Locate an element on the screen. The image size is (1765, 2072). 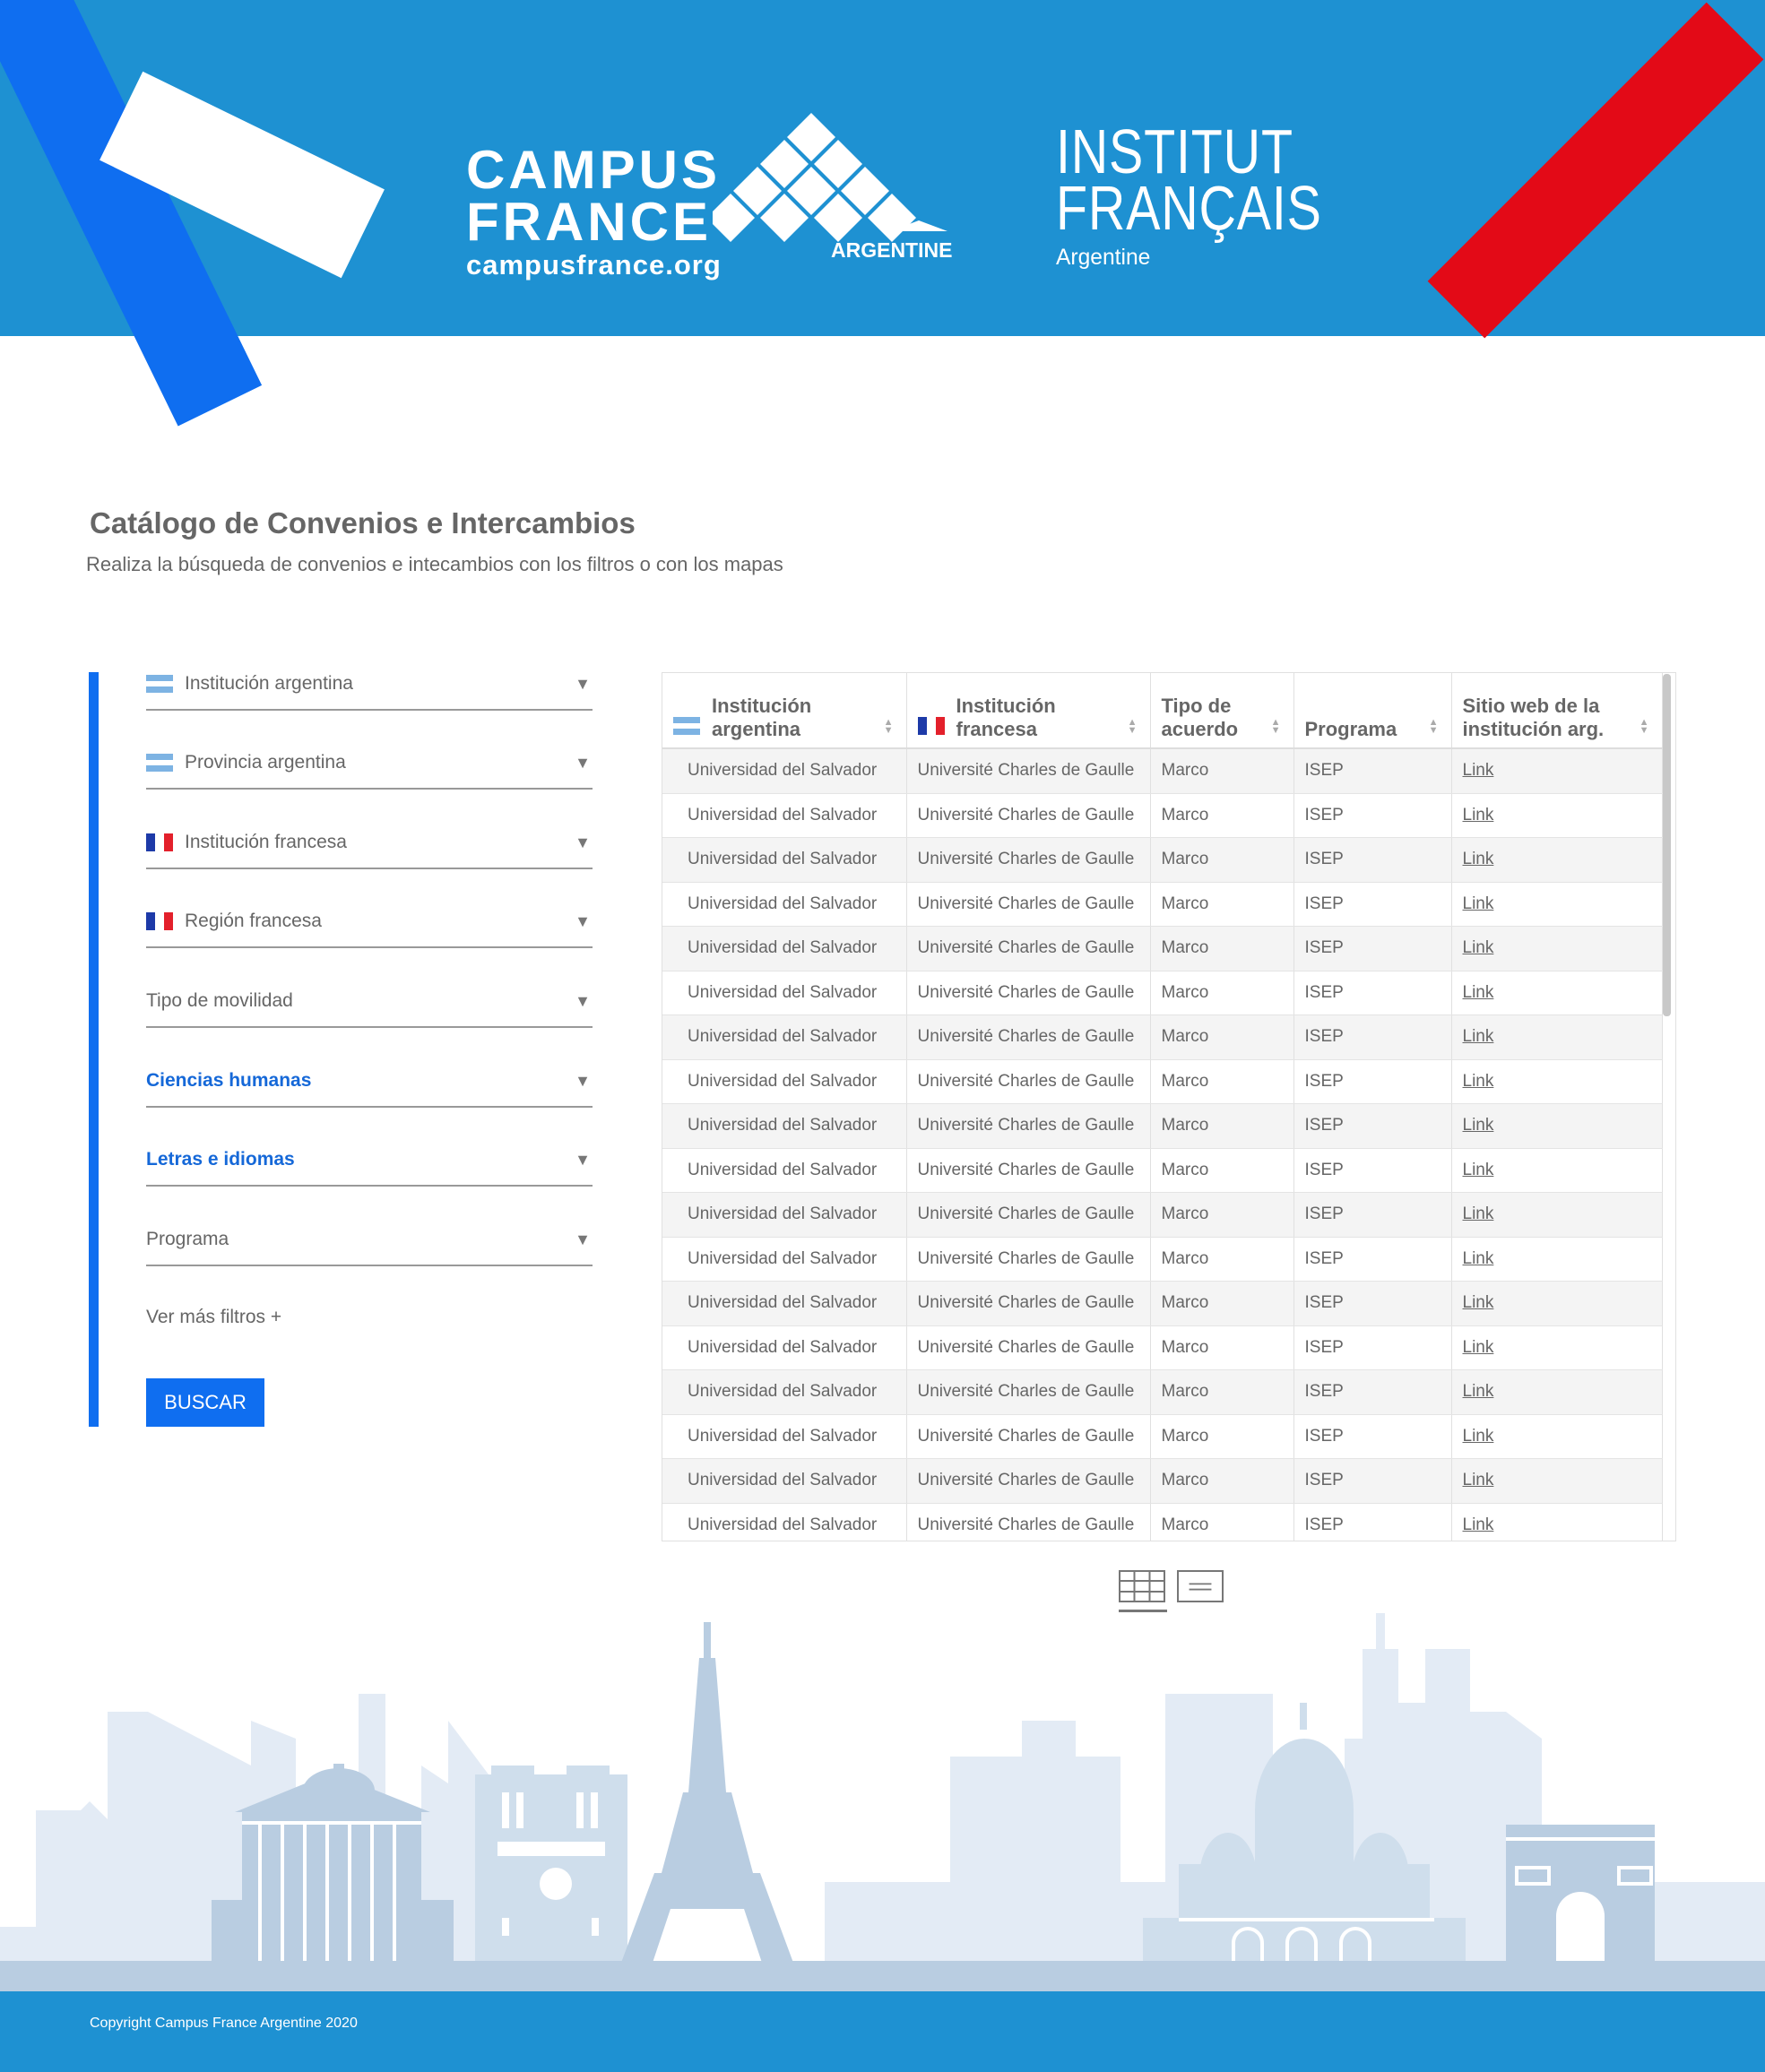
filter-institucion-francesa: Institución francesa ▼ is located at coordinates (369, 843).